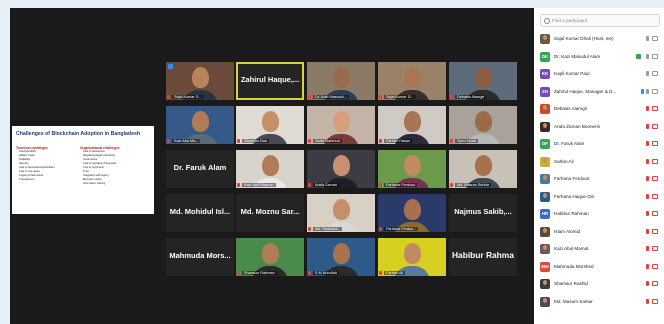  What do you see at coordinates (545, 214) in the screenshot?
I see `participant-avatar: HR` at bounding box center [545, 214].